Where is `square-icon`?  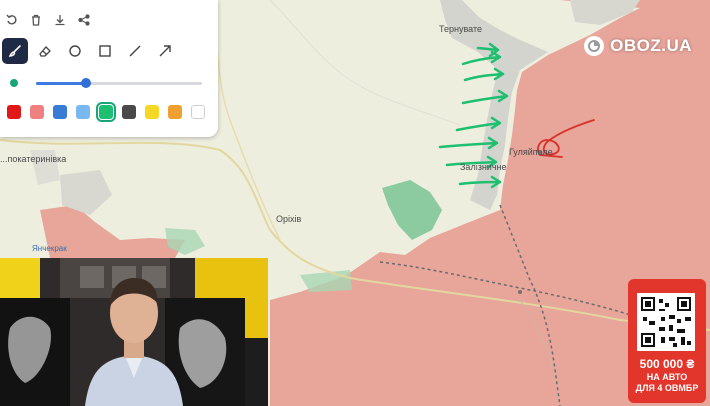
square-icon is located at coordinates (105, 51).